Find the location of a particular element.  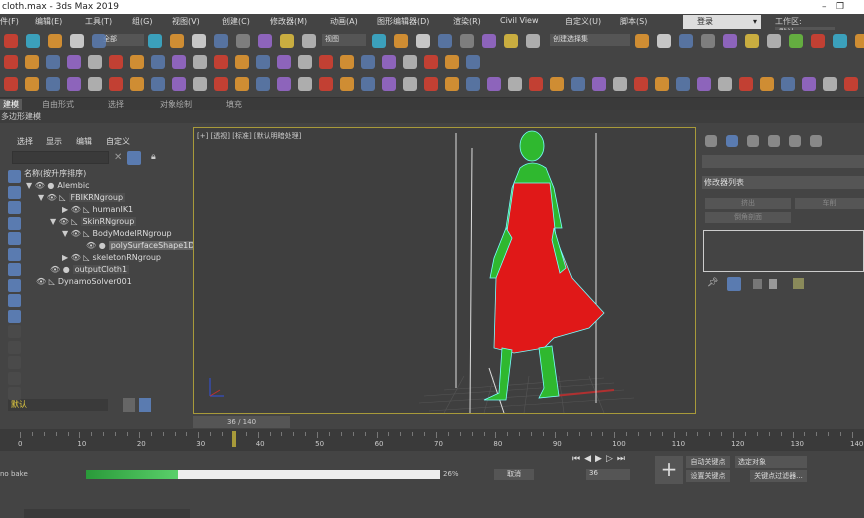

set-key-button: 设置关键点 is located at coordinates (708, 476).